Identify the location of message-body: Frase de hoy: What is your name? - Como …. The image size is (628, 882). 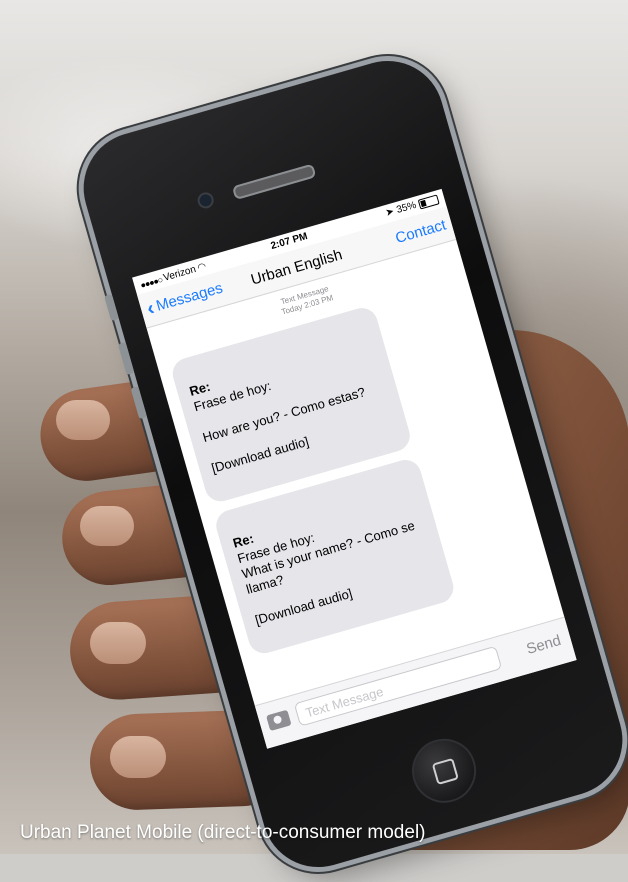
(326, 572).